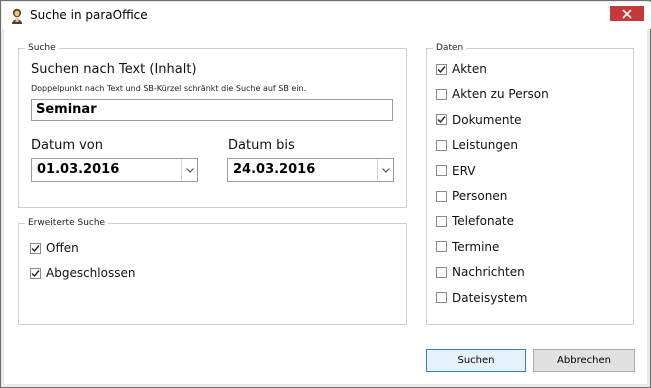 This screenshot has height=388, width=651. Describe the element at coordinates (89, 15) in the screenshot. I see `window-title: Suche in paraOffice` at that location.